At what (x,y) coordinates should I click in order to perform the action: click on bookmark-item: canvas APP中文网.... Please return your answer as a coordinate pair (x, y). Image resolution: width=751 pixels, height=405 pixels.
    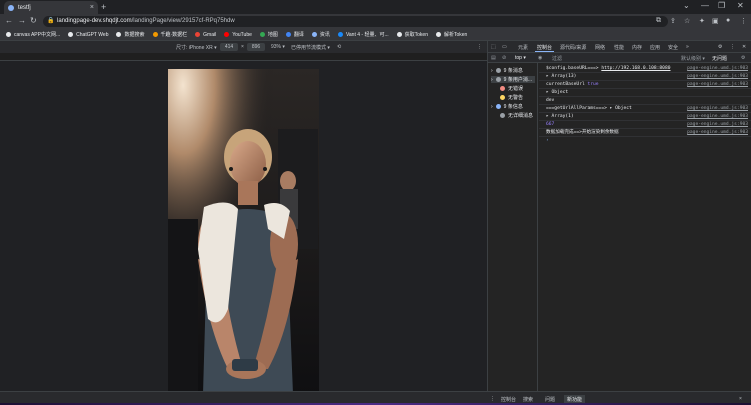
    Looking at the image, I should click on (33, 34).